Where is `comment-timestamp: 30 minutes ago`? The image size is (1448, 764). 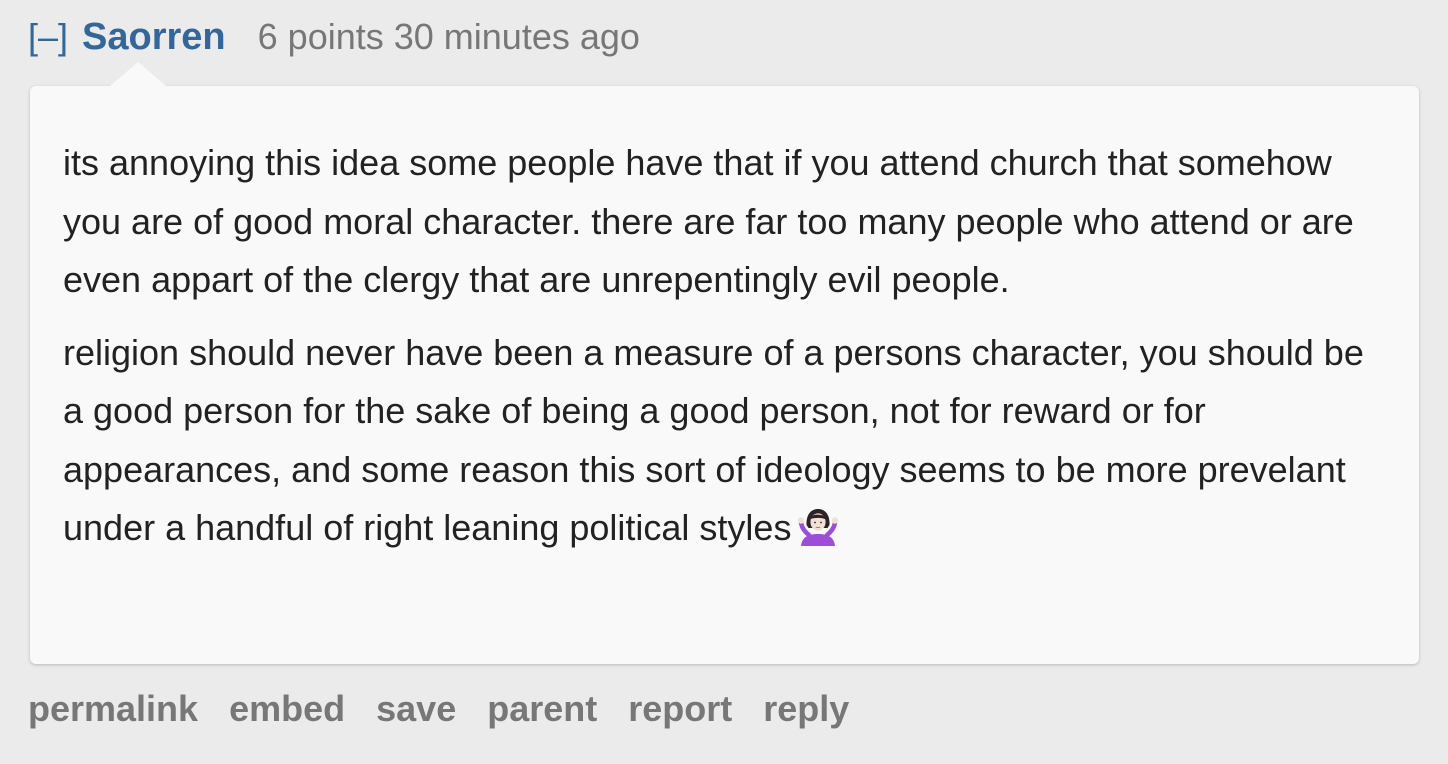 comment-timestamp: 30 minutes ago is located at coordinates (516, 36).